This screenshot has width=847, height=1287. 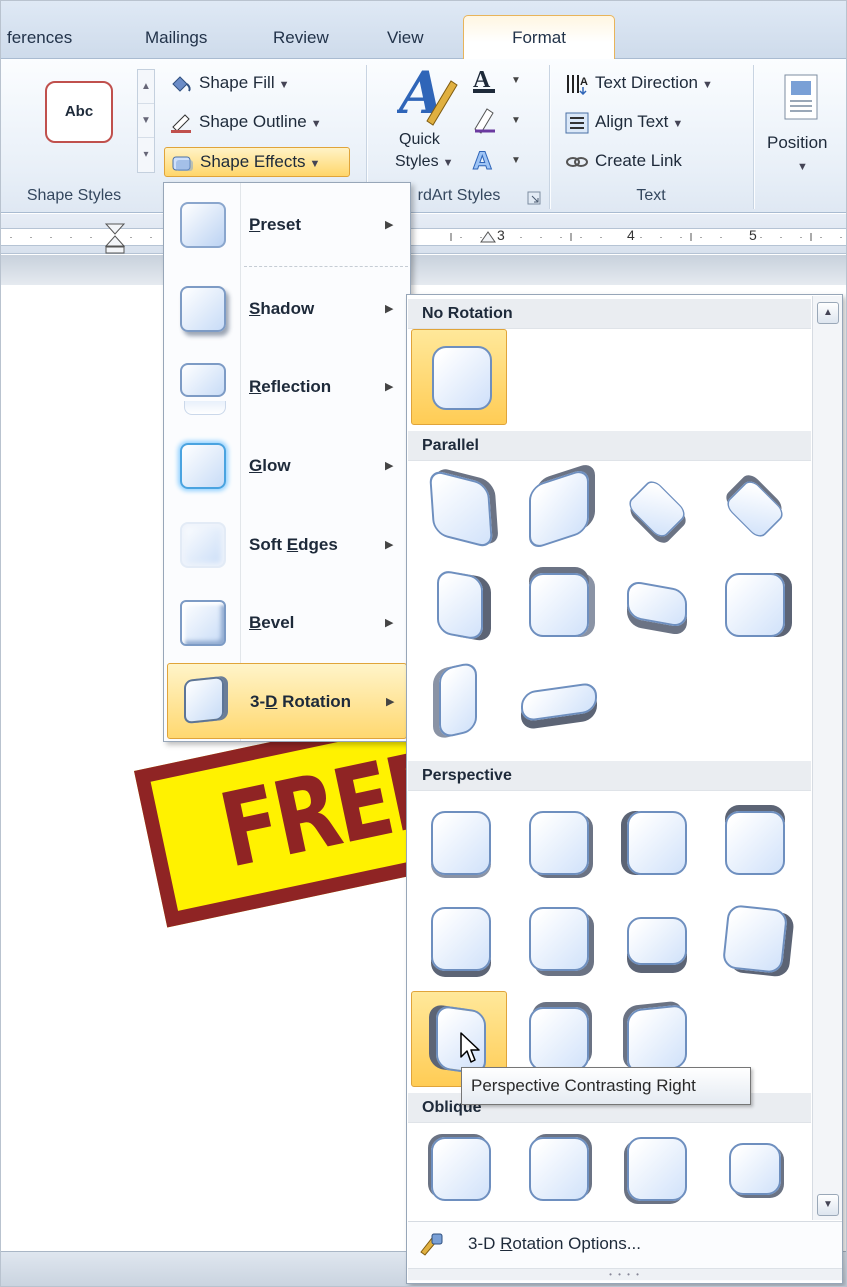 I want to click on quick-styles-button: Styles ▼, so click(x=424, y=165).